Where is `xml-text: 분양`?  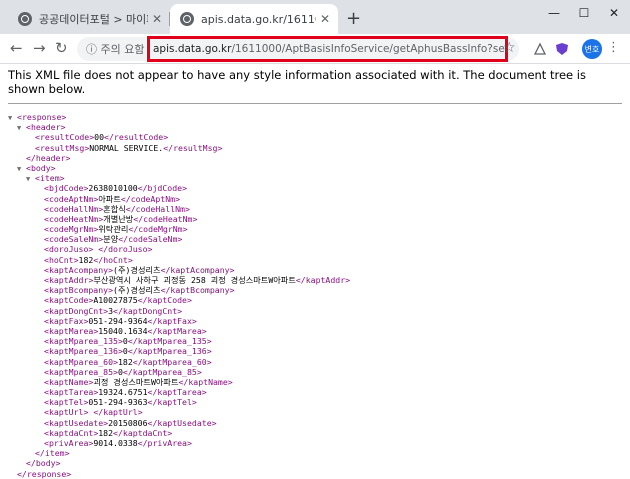 xml-text: 분양 is located at coordinates (111, 239).